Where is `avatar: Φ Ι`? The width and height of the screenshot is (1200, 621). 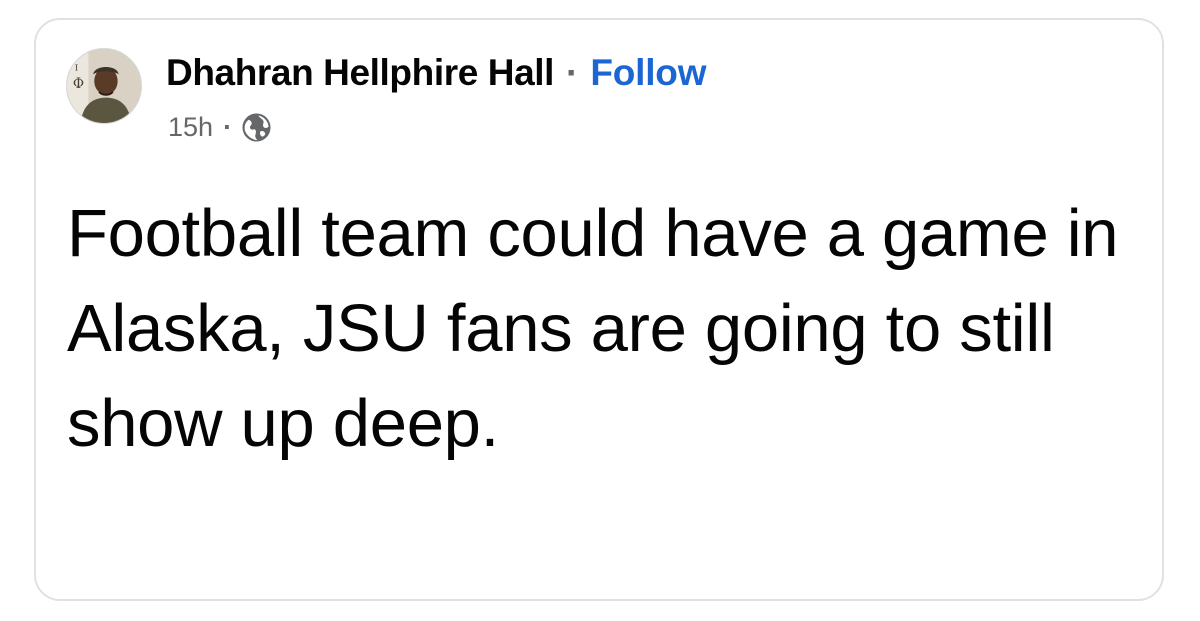
avatar: Φ Ι is located at coordinates (104, 86).